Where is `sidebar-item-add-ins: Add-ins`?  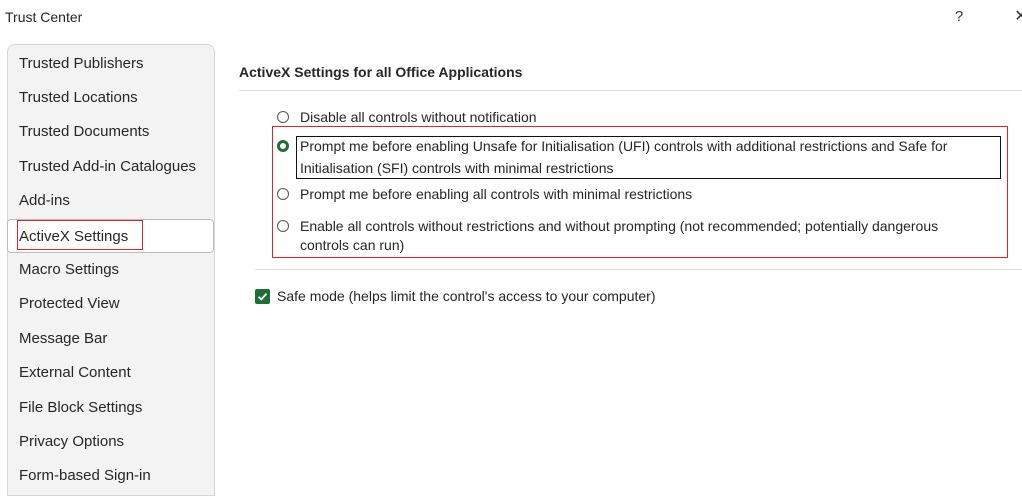
sidebar-item-add-ins: Add-ins is located at coordinates (111, 200).